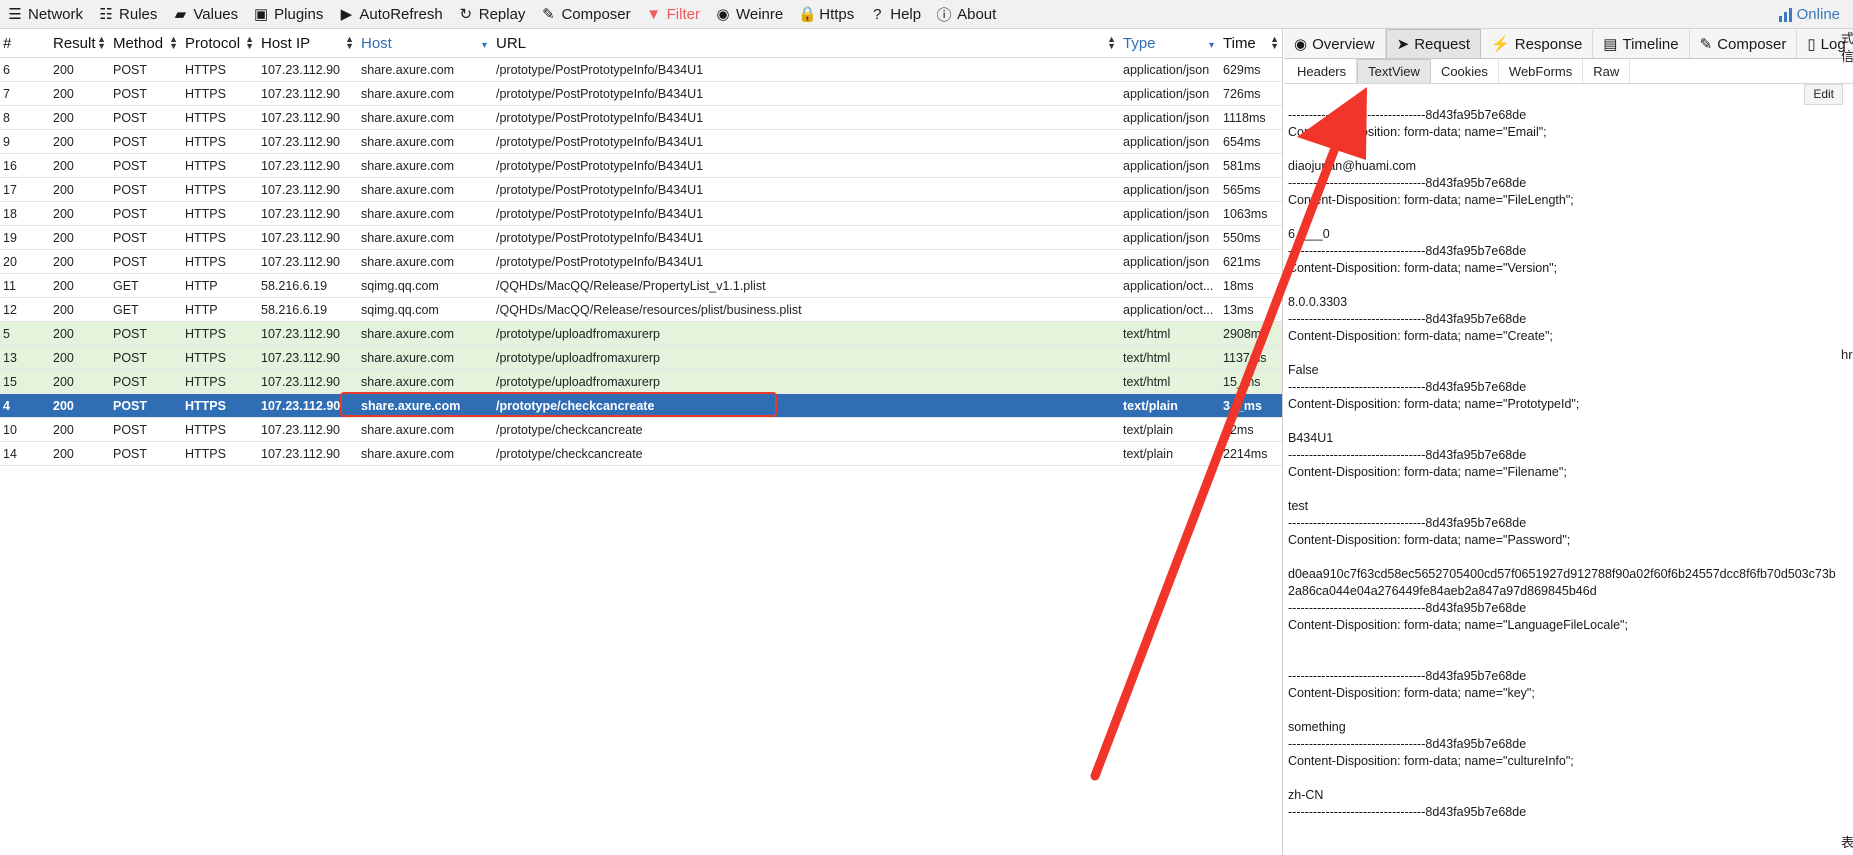 This screenshot has width=1853, height=855. What do you see at coordinates (56, 14) in the screenshot?
I see `toolbar-label: Network` at bounding box center [56, 14].